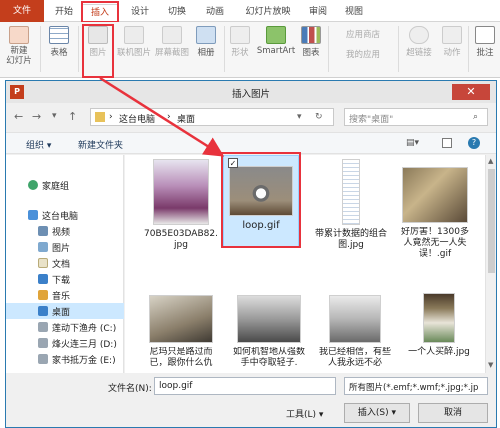  I want to click on nav-downloads-label: 下载, so click(61, 281).